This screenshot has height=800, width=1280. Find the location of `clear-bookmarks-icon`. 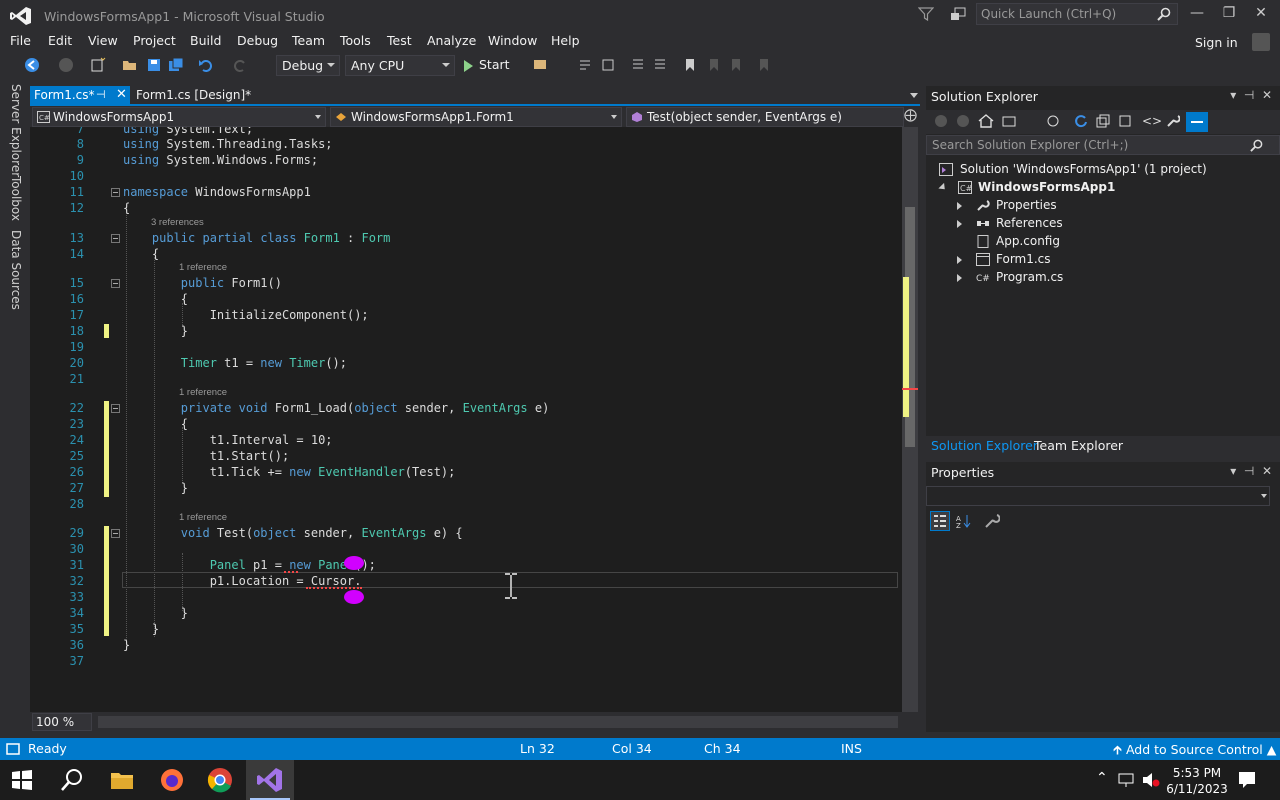

clear-bookmarks-icon is located at coordinates (764, 65).